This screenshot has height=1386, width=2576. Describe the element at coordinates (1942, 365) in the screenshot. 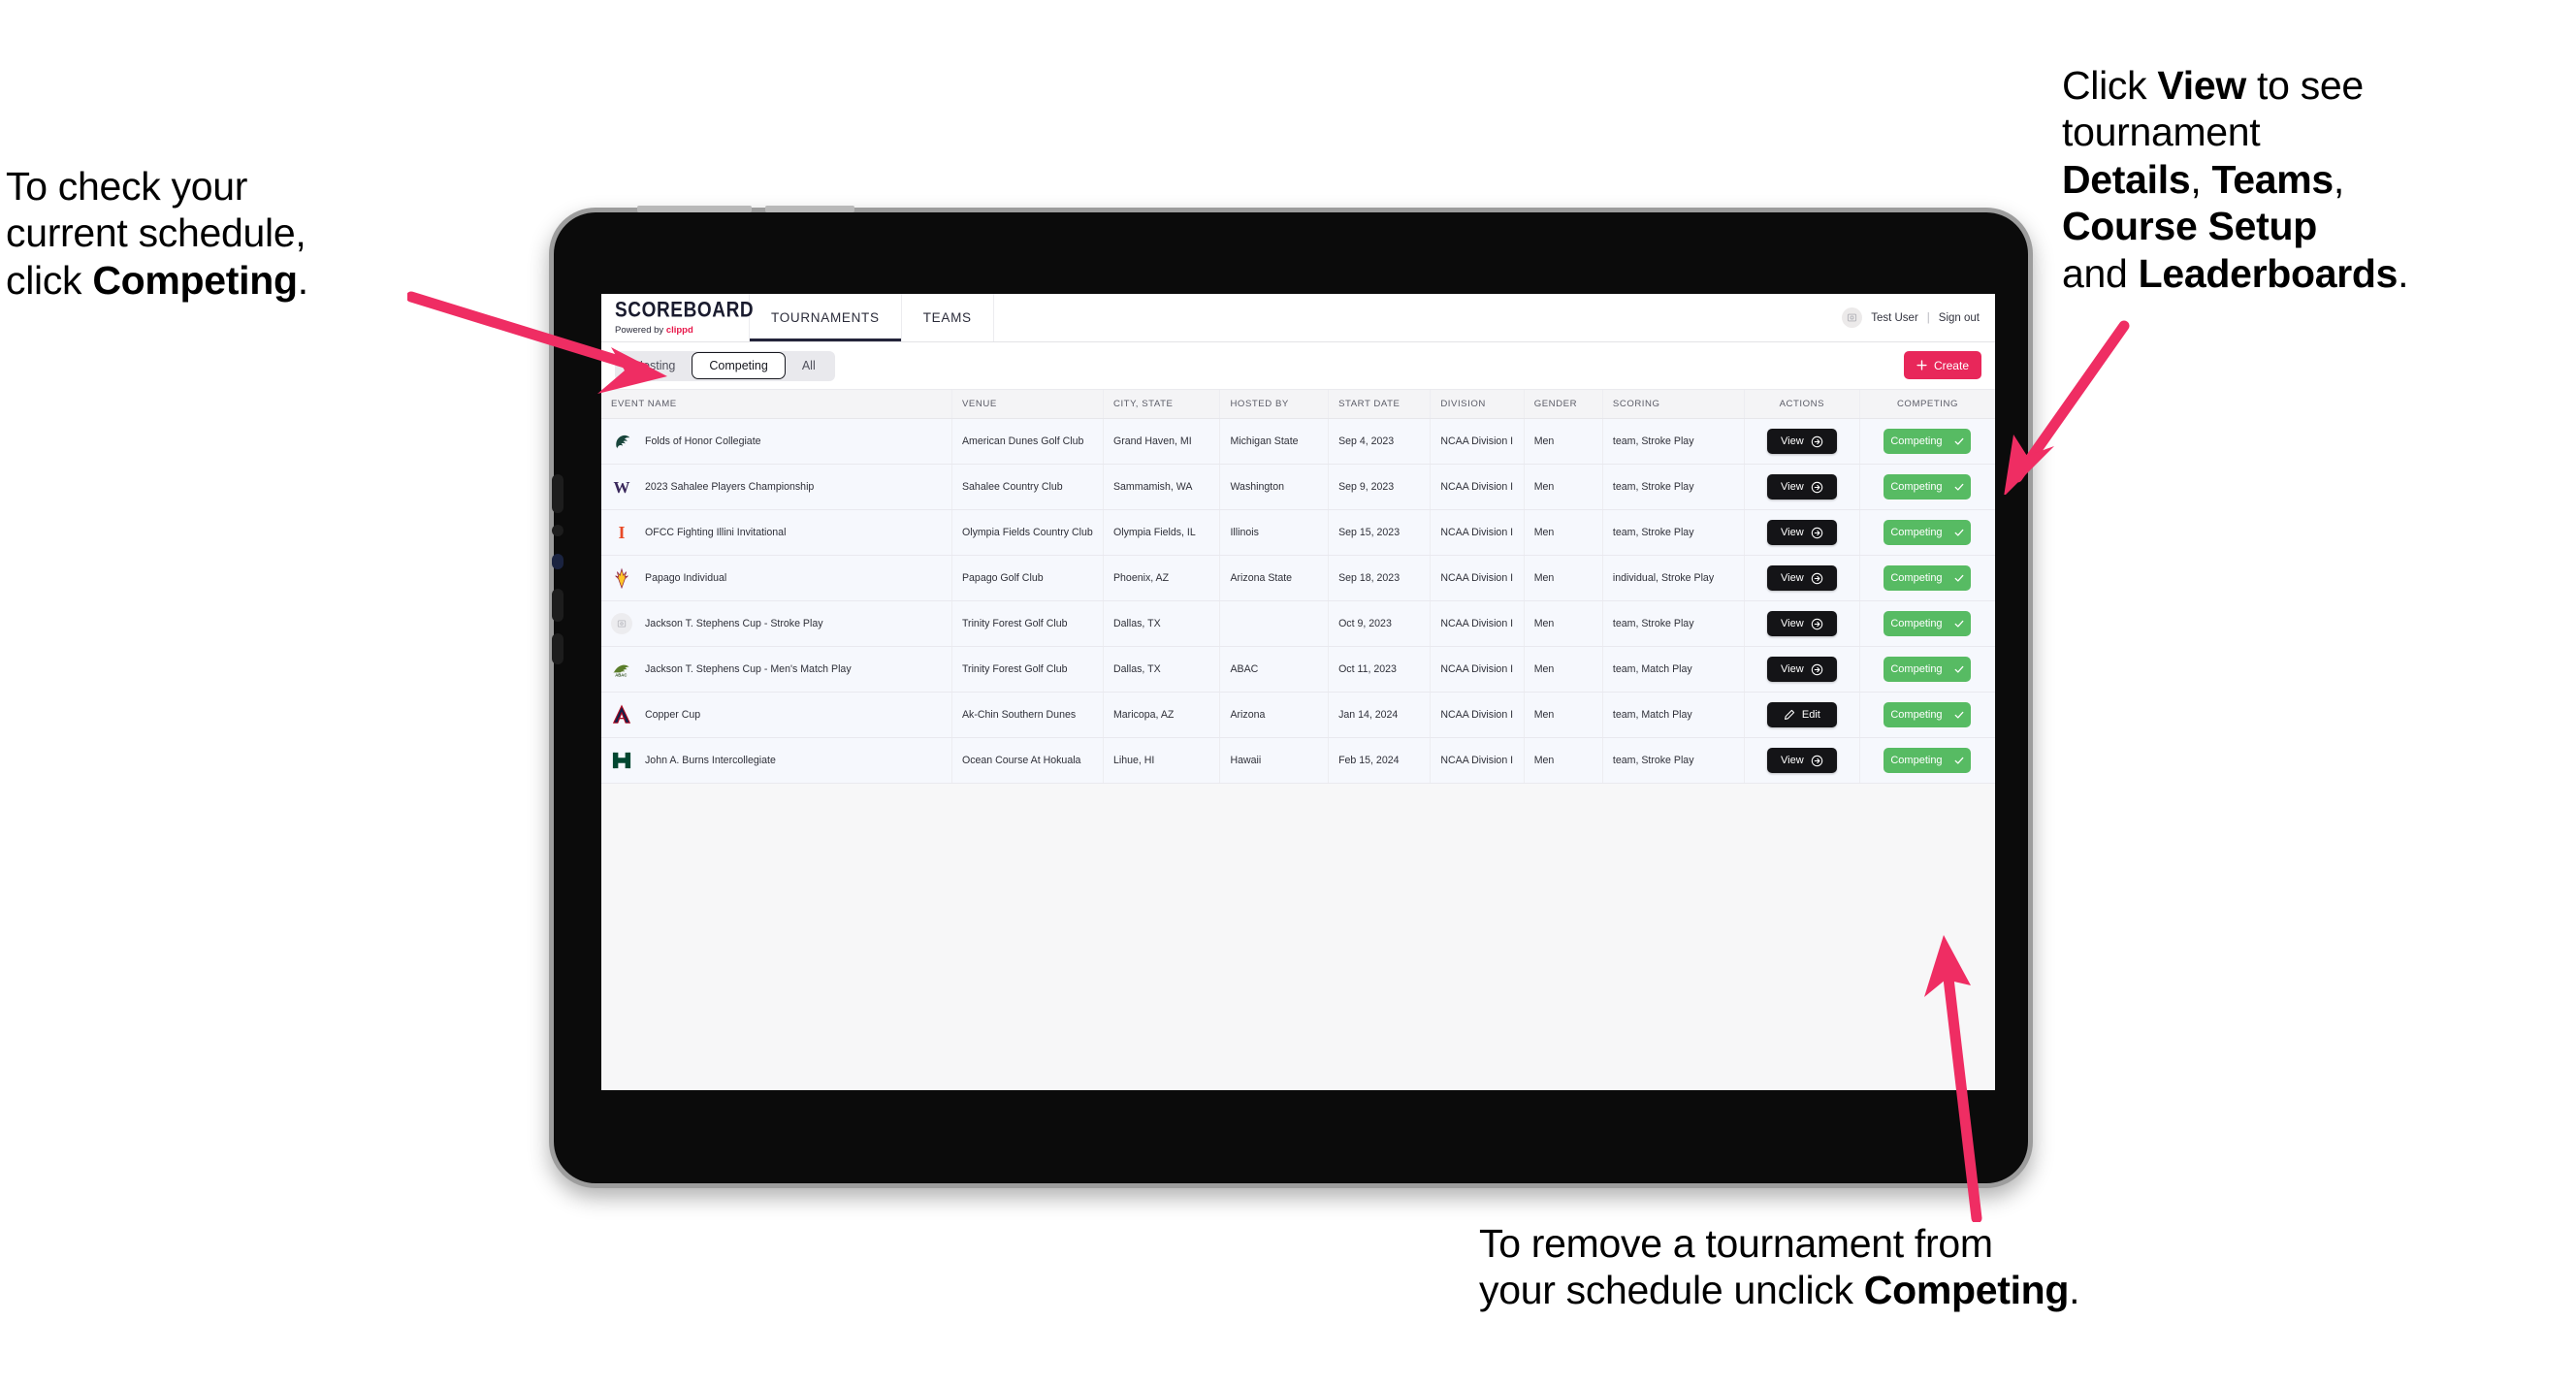

I see `create-button: Create` at that location.